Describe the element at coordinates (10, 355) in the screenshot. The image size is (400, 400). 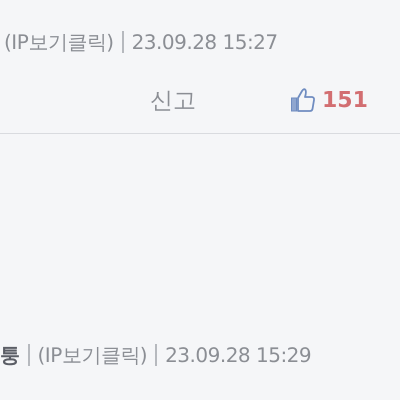
I see `author-name: 퉁` at that location.